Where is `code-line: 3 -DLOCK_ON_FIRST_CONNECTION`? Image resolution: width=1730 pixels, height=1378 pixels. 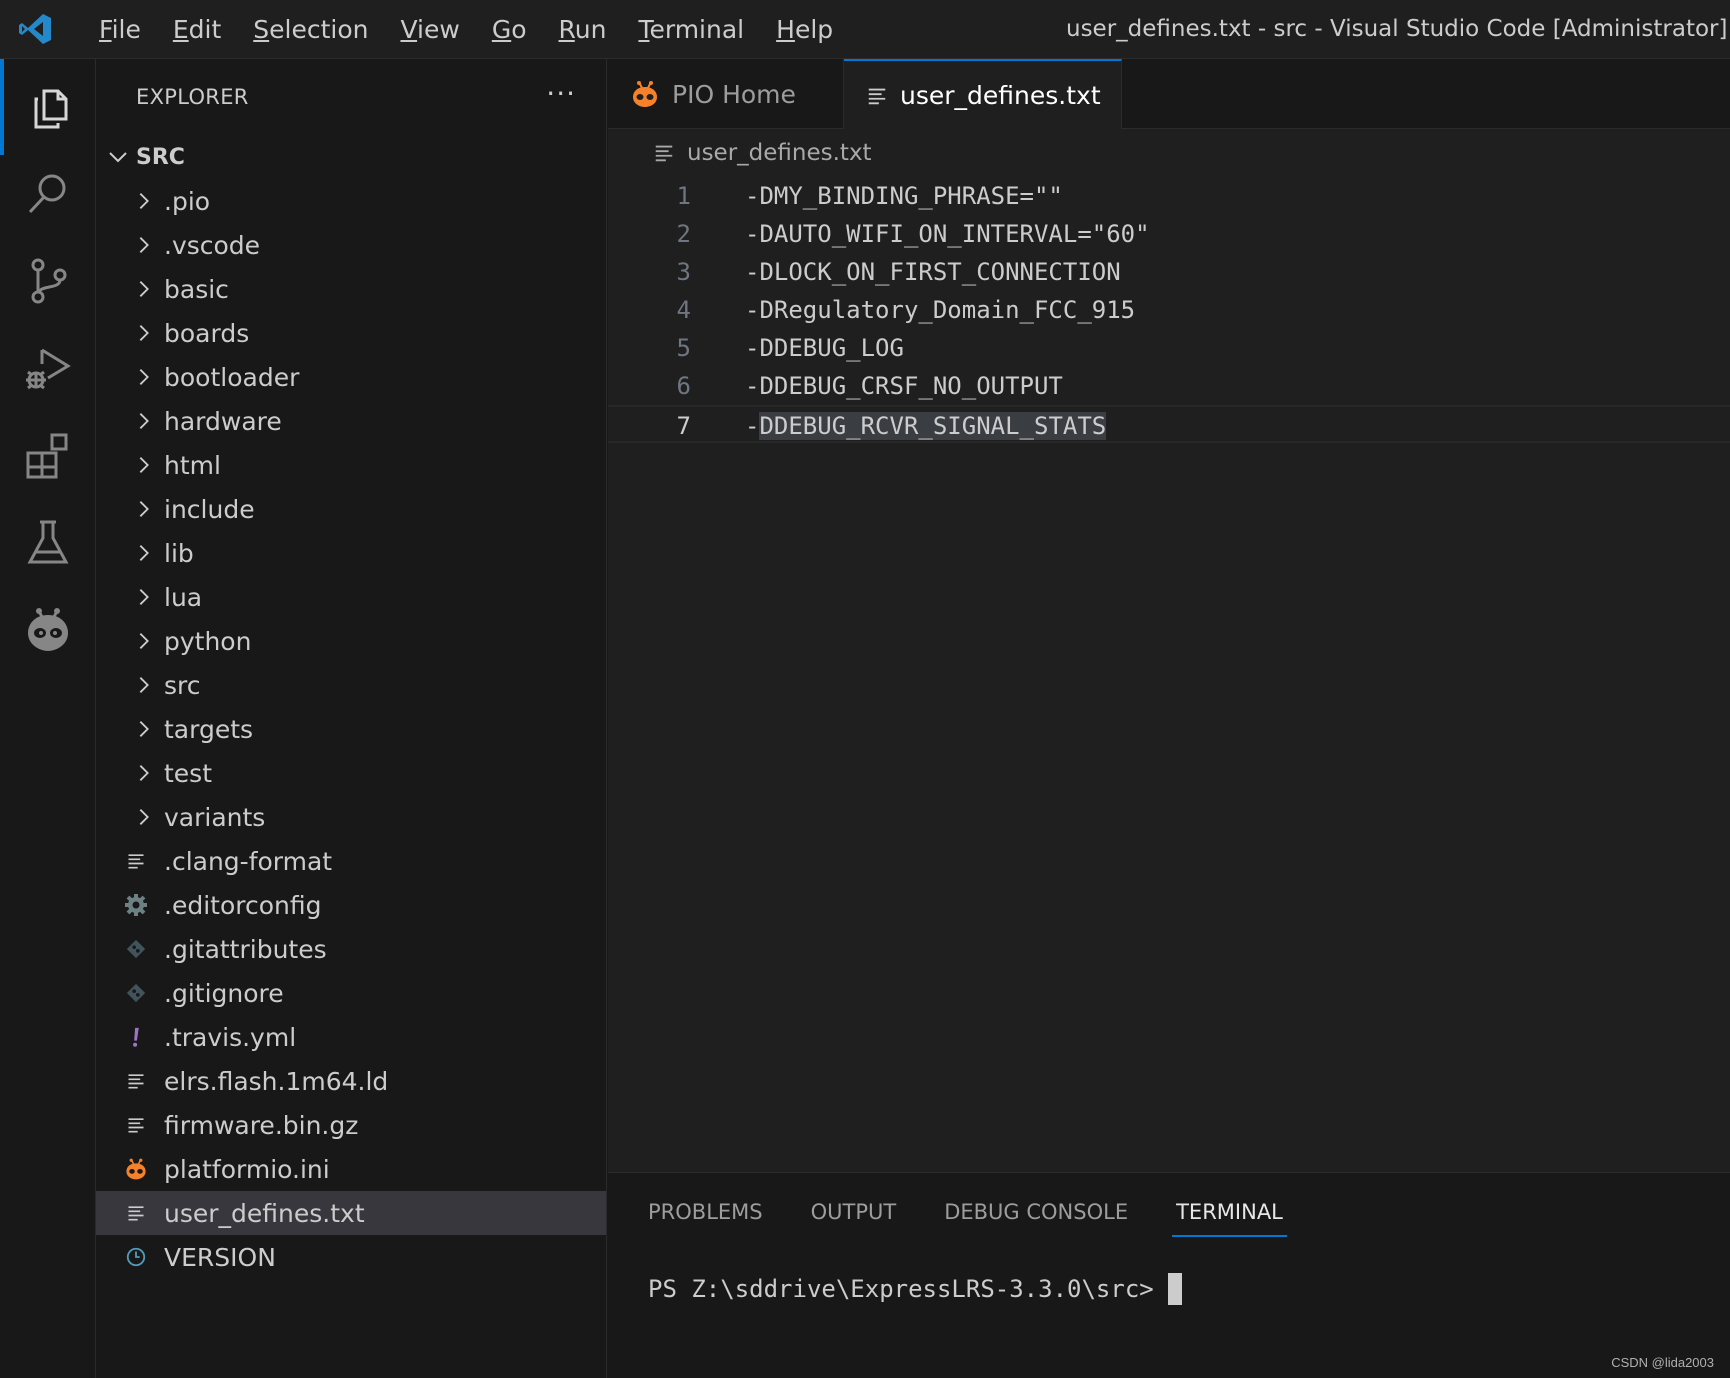
code-line: 3 -DLOCK_ON_FIRST_CONNECTION is located at coordinates (1169, 272).